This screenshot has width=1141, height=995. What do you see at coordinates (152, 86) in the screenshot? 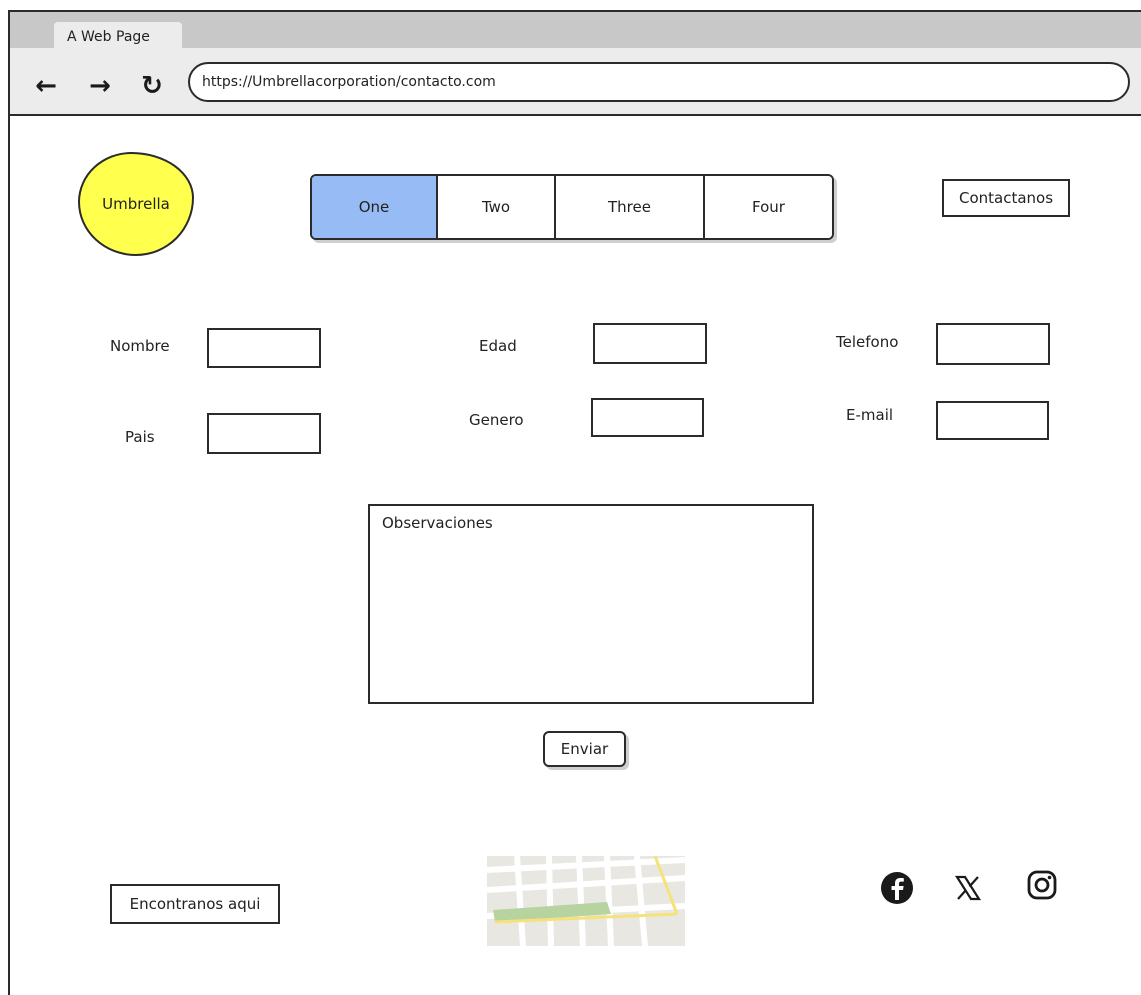
I see `reload-icon: ↻` at bounding box center [152, 86].